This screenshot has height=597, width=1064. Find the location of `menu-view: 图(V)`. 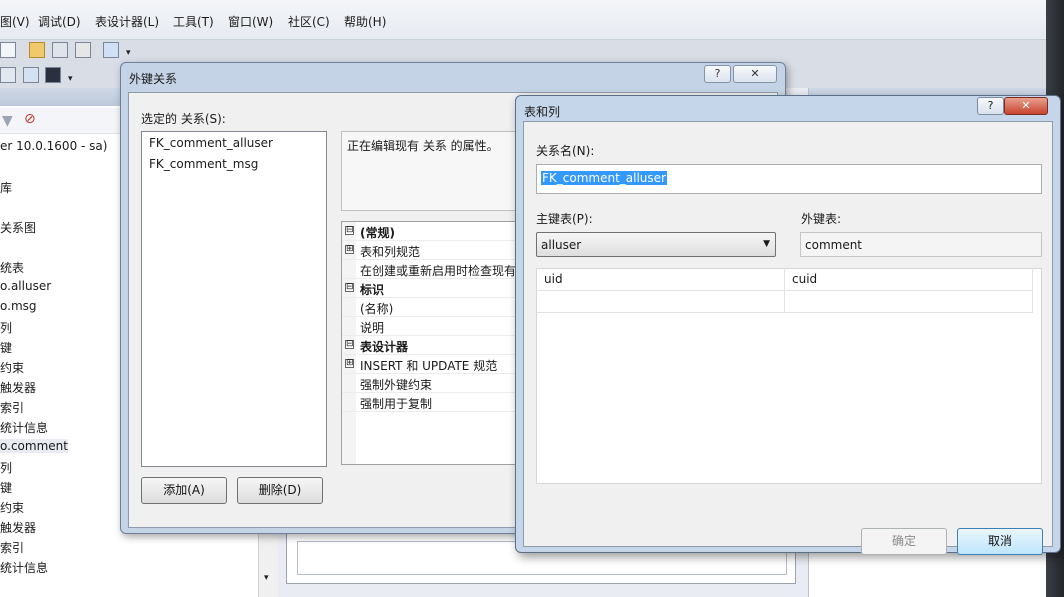

menu-view: 图(V) is located at coordinates (15, 21).